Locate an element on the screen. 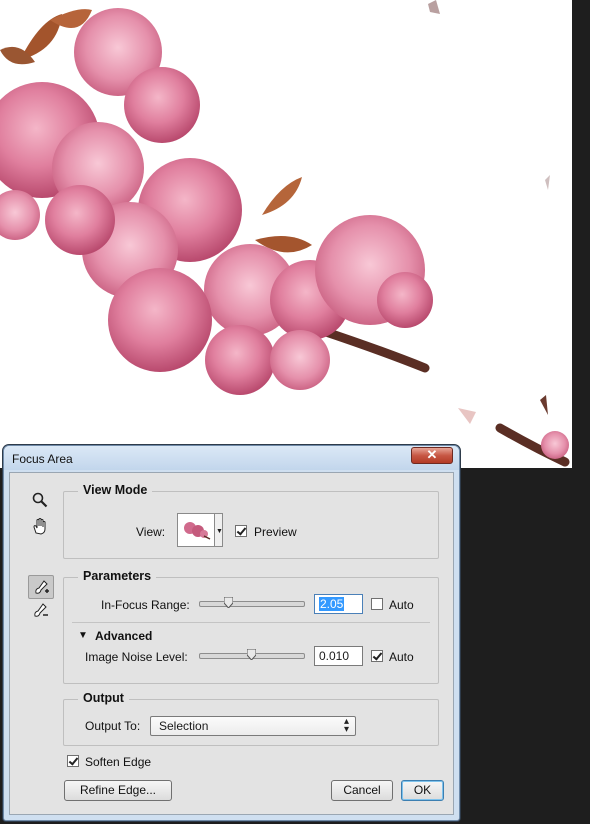 The height and width of the screenshot is (824, 590). image-noise-auto-checkbox is located at coordinates (377, 656).